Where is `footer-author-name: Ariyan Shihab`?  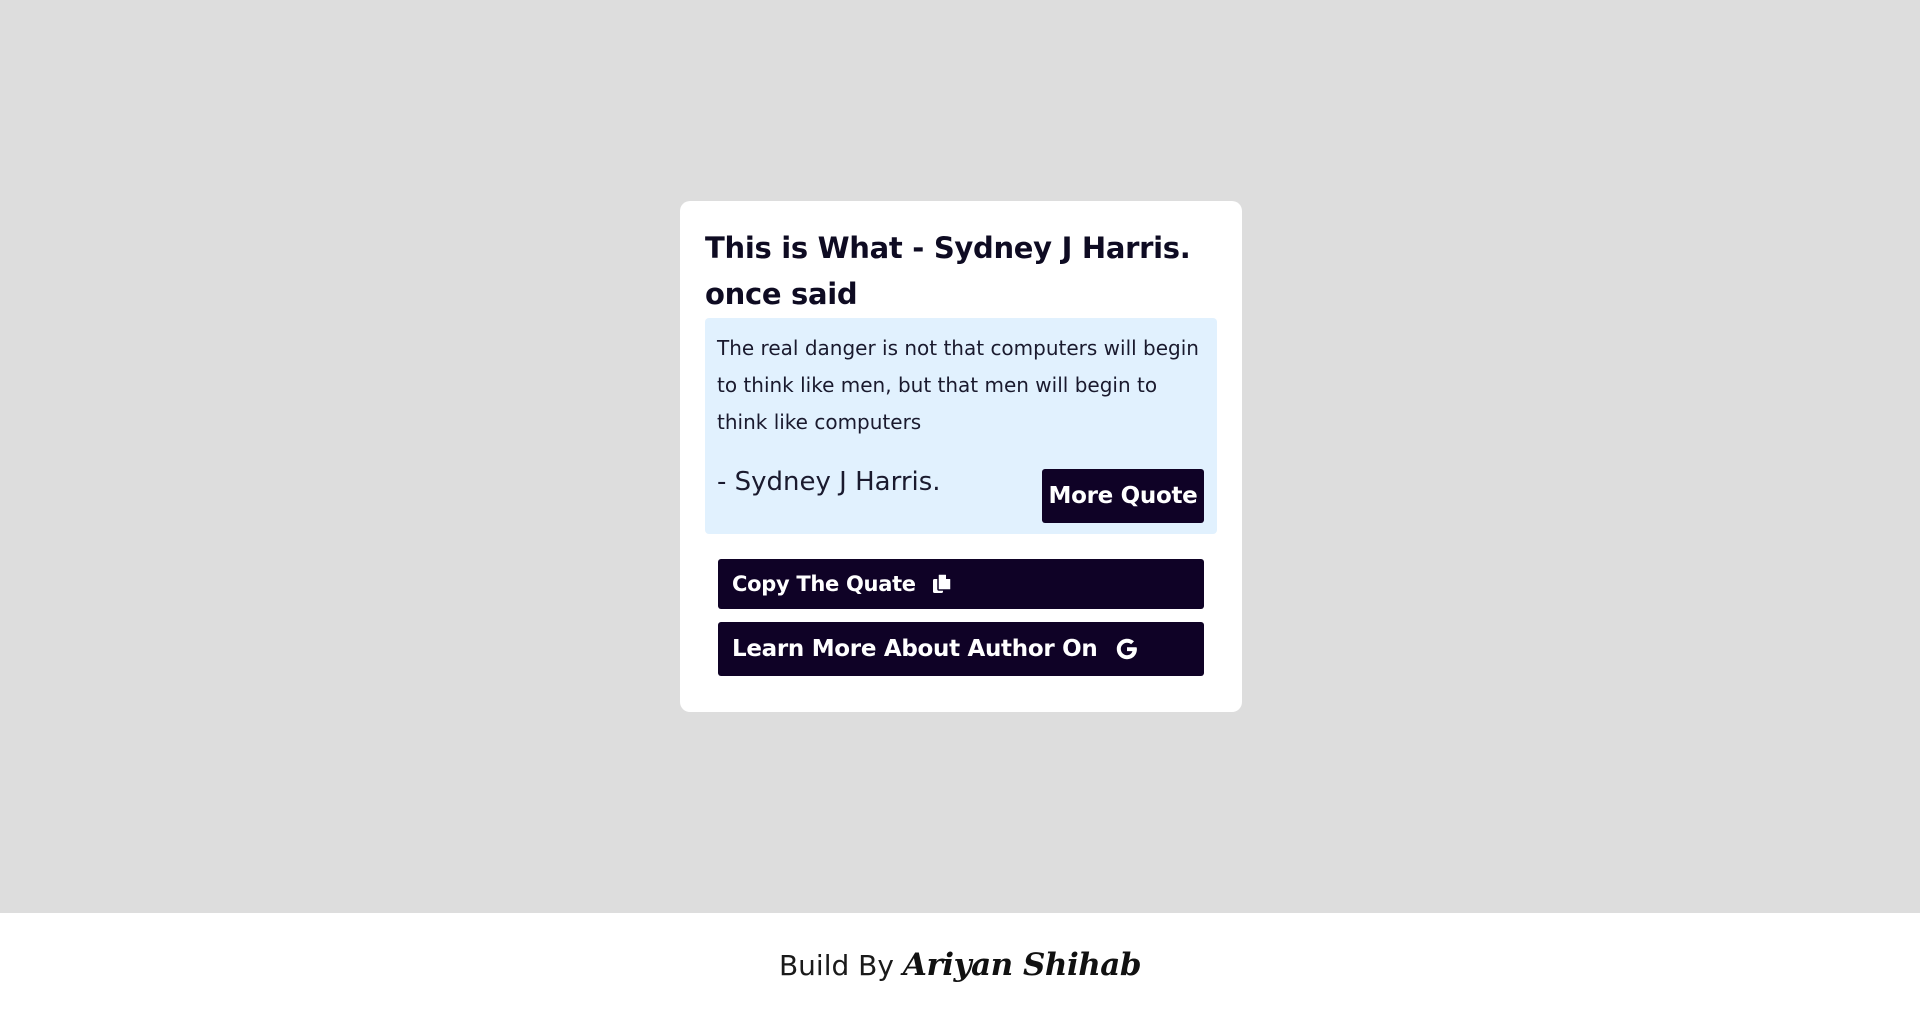
footer-author-name: Ariyan Shihab is located at coordinates (1022, 965).